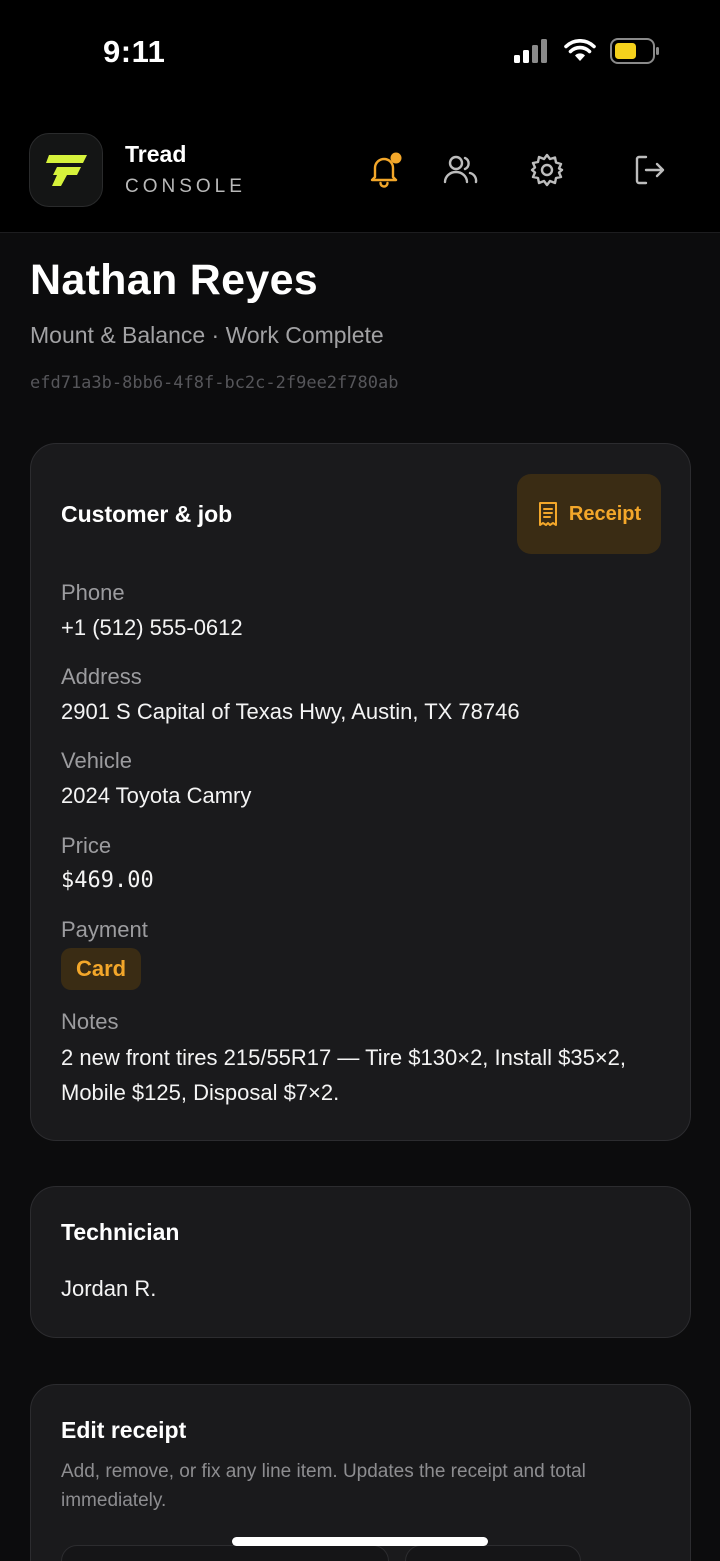 The width and height of the screenshot is (720, 1561). I want to click on technician-name: Jordan R., so click(109, 1288).